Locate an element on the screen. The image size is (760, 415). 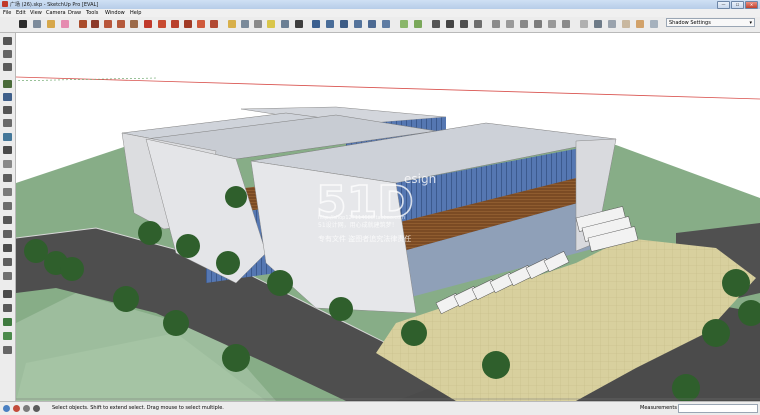
window-controls: — ☐ ✕ is located at coordinates (737, 5).